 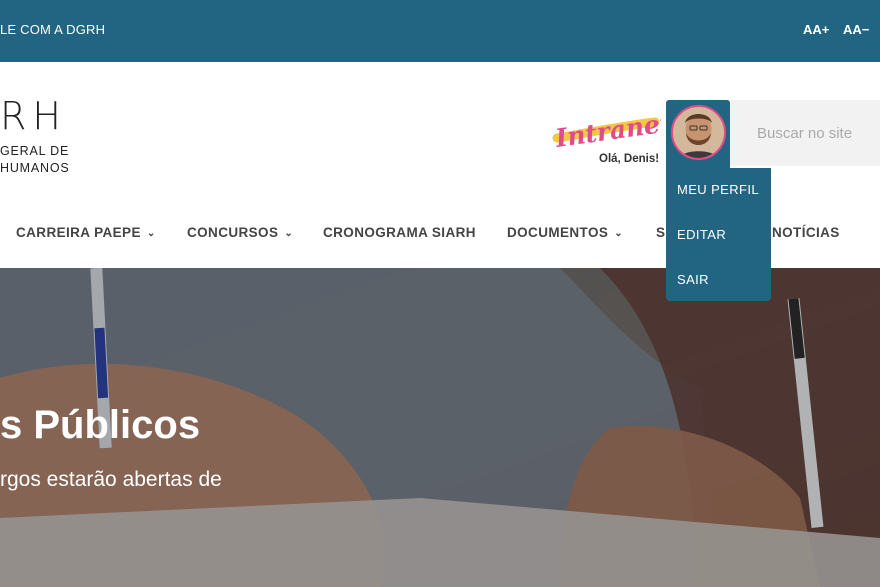 I want to click on intranet-logo: Intranet, so click(x=606, y=130).